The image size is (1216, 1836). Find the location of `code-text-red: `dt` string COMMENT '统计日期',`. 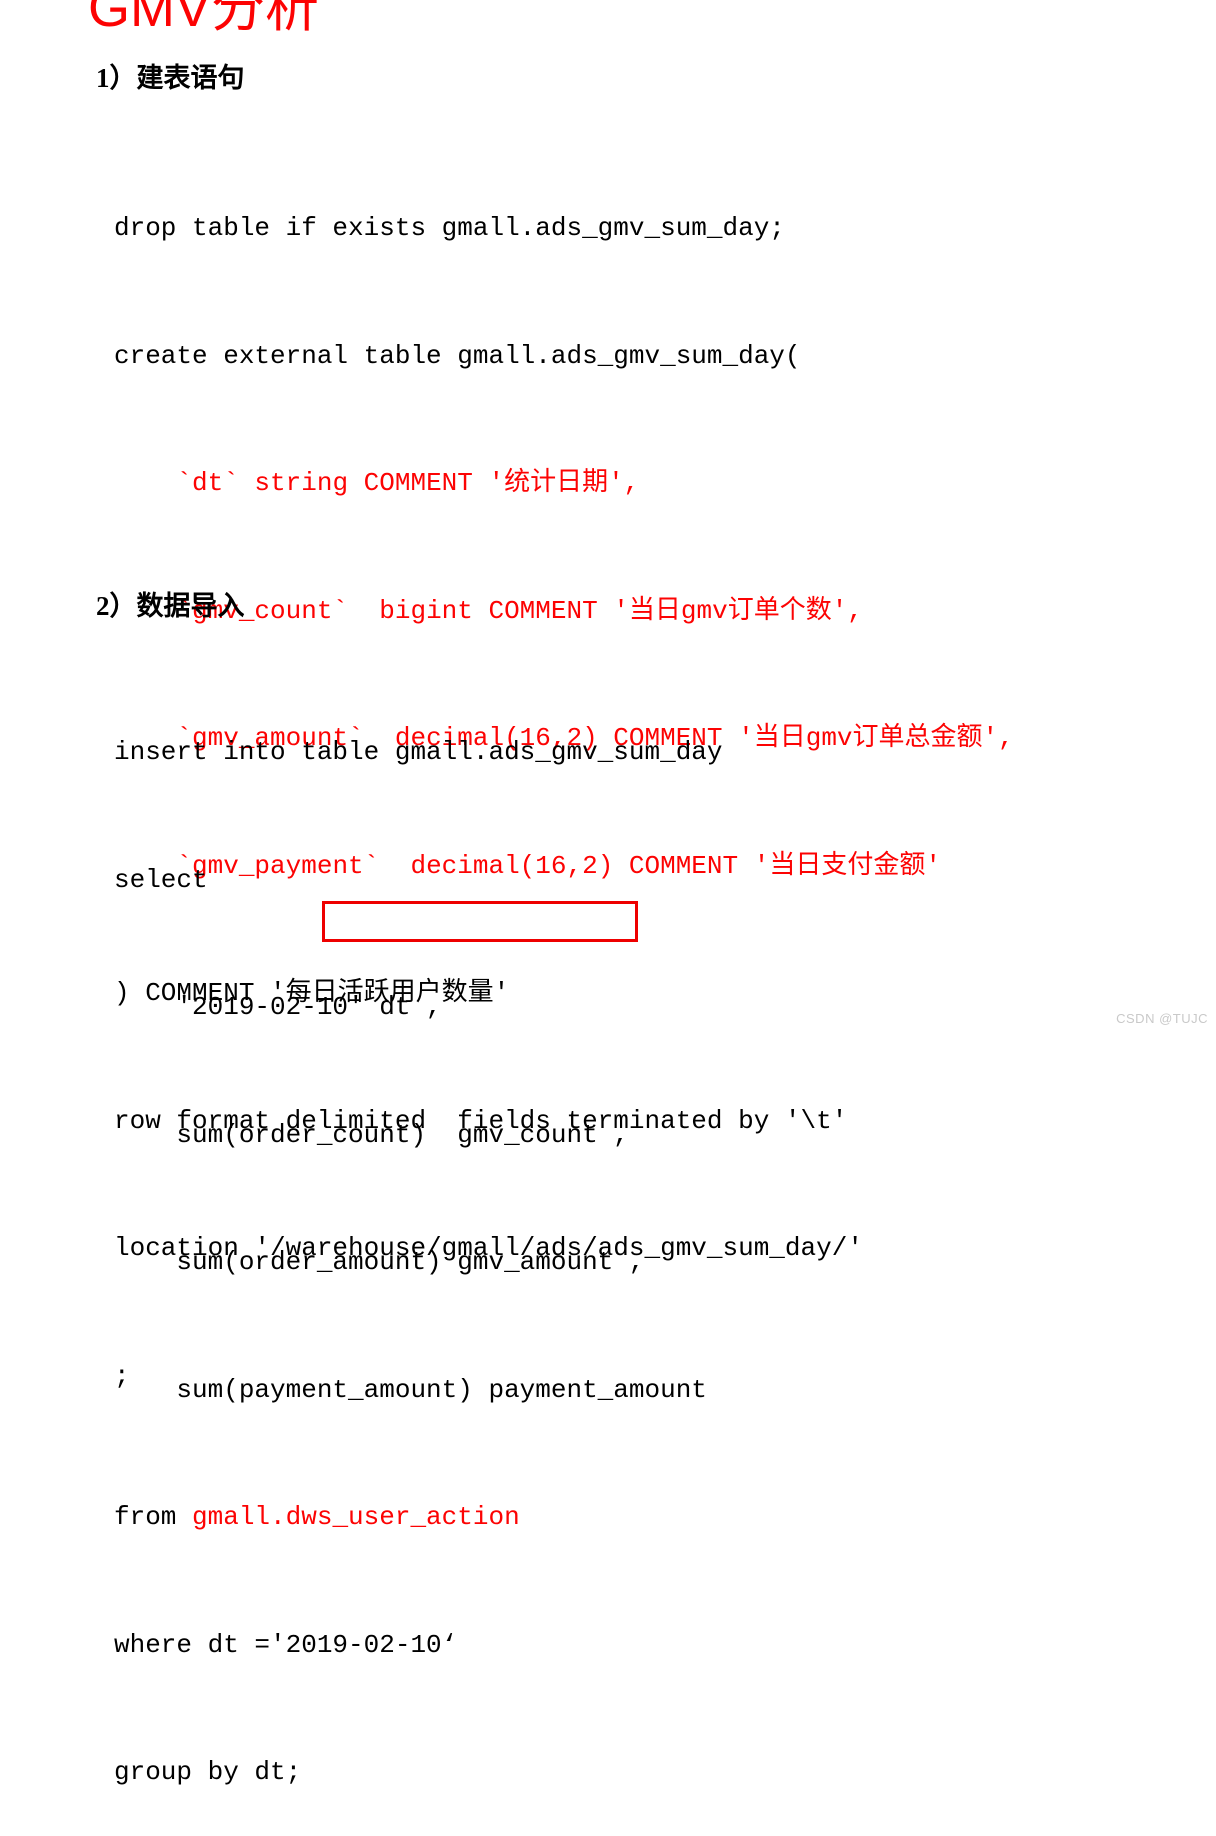

code-text-red: `dt` string COMMENT '统计日期', is located at coordinates (408, 483).